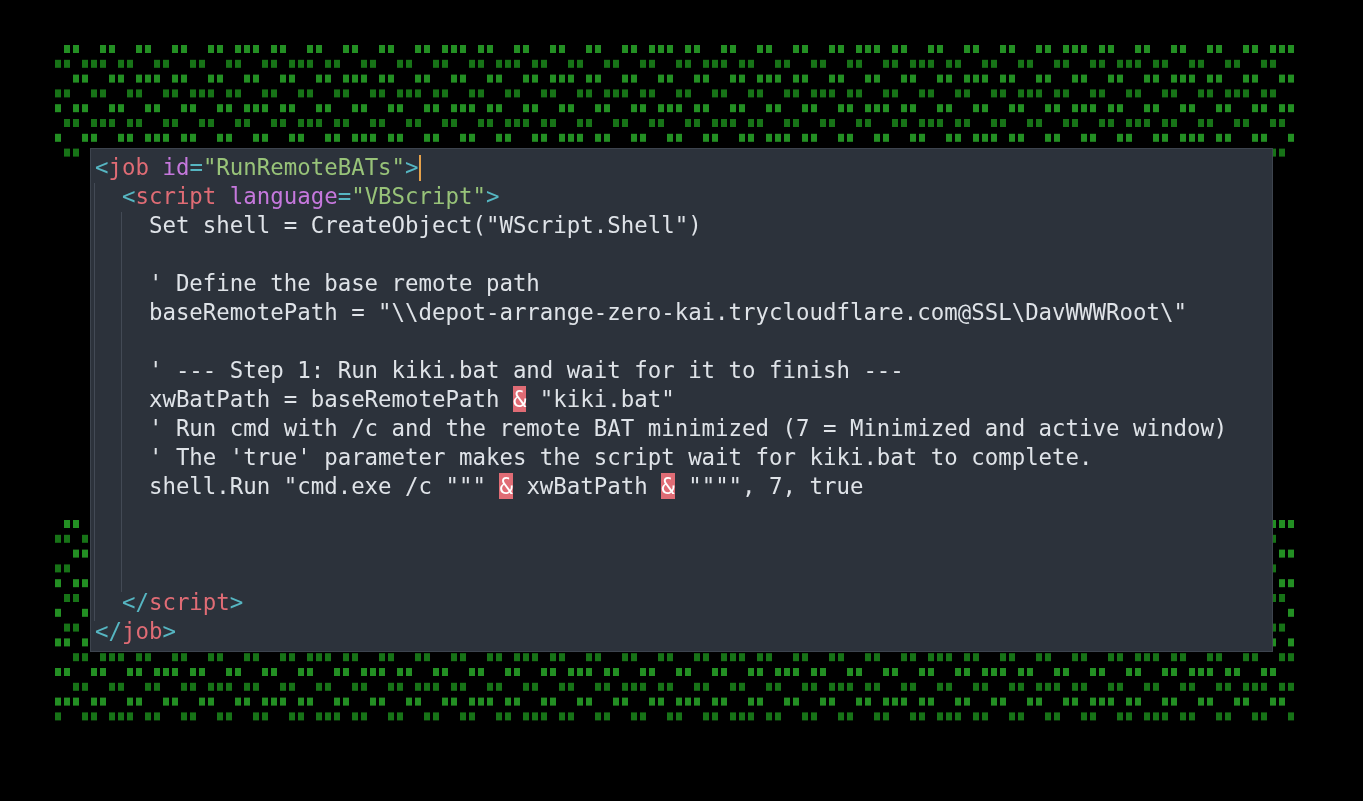 The height and width of the screenshot is (801, 1363). What do you see at coordinates (687, 428) in the screenshot?
I see `code-line: ' Run cmd with /c and the remote BAT minimized (7 = Minimized and active window)` at bounding box center [687, 428].